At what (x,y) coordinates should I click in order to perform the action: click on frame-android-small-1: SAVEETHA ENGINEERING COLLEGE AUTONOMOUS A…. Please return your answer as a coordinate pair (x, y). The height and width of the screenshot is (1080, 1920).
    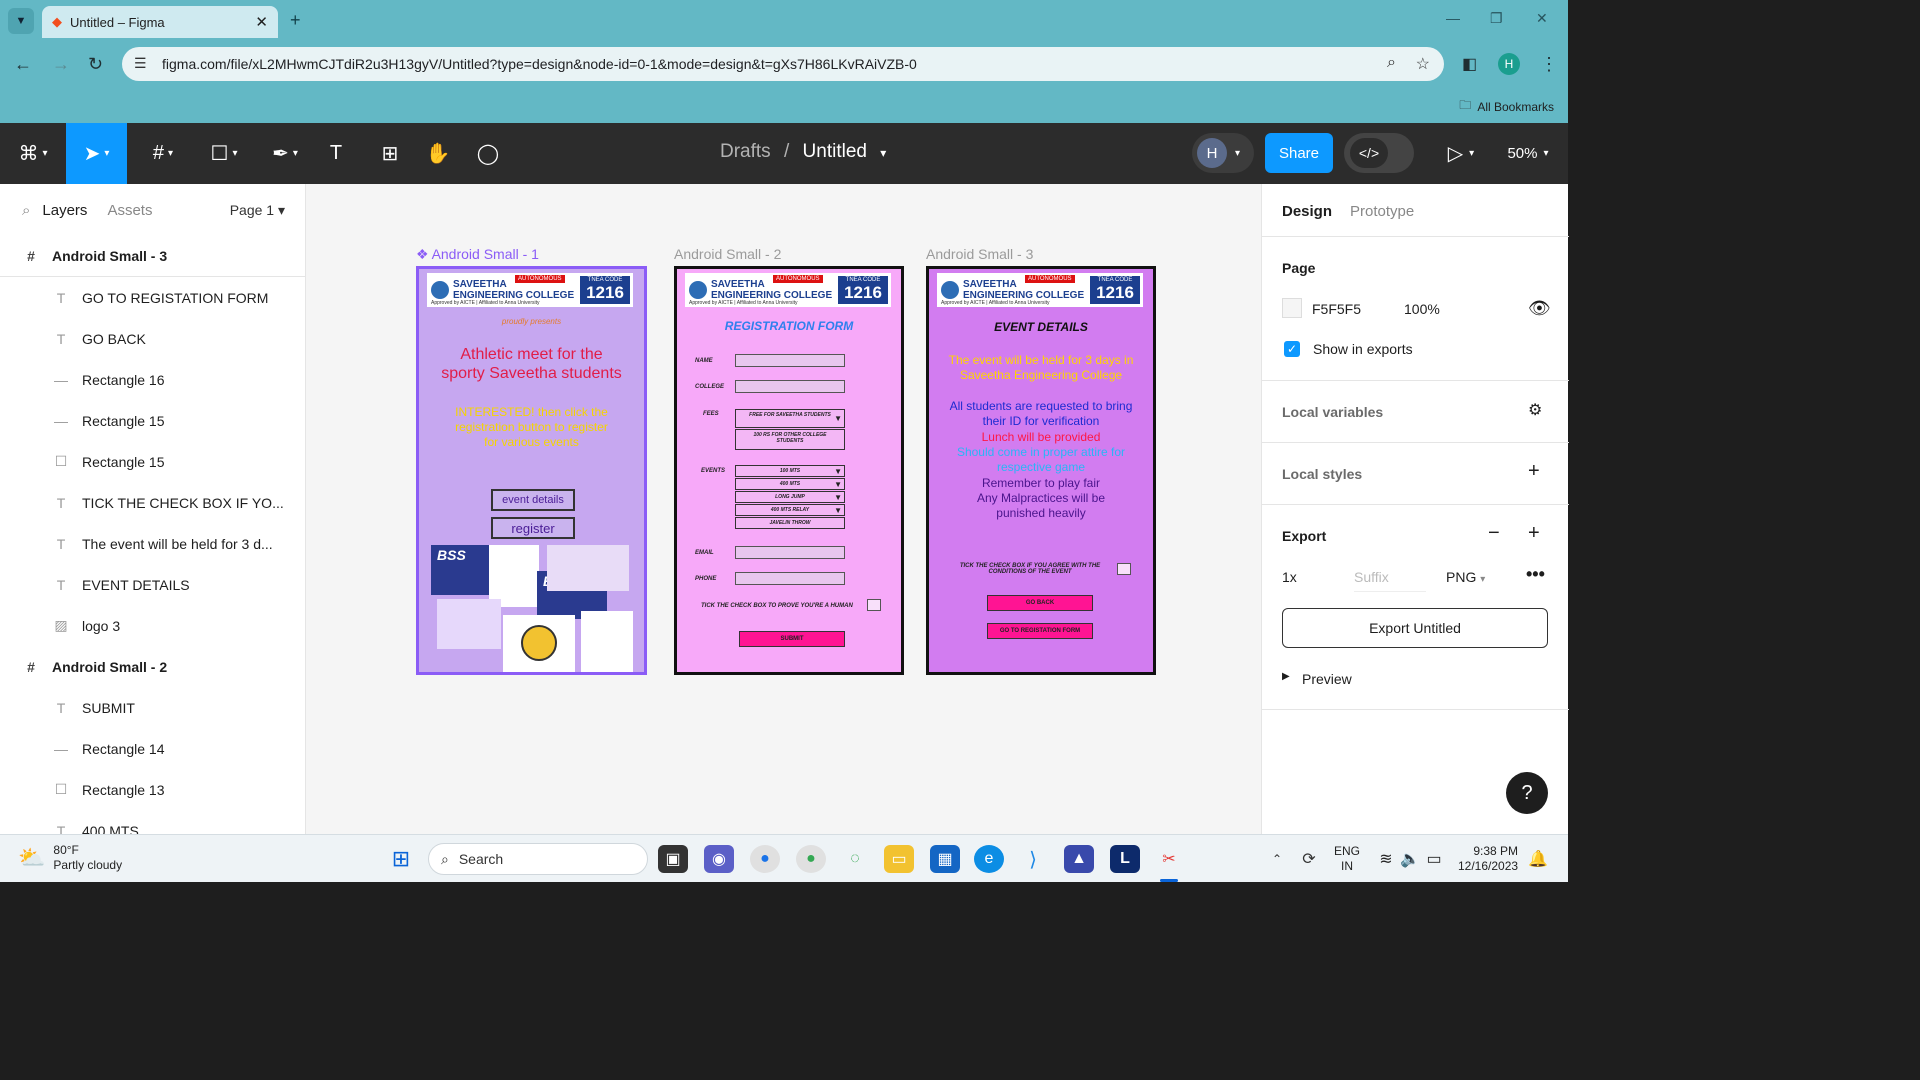
    Looking at the image, I should click on (531, 470).